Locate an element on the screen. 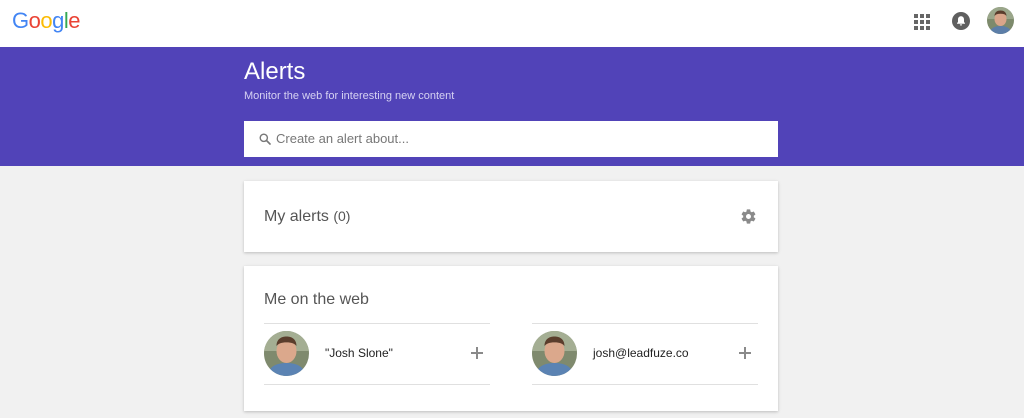 This screenshot has height=418, width=1024. search-input is located at coordinates (521, 139).